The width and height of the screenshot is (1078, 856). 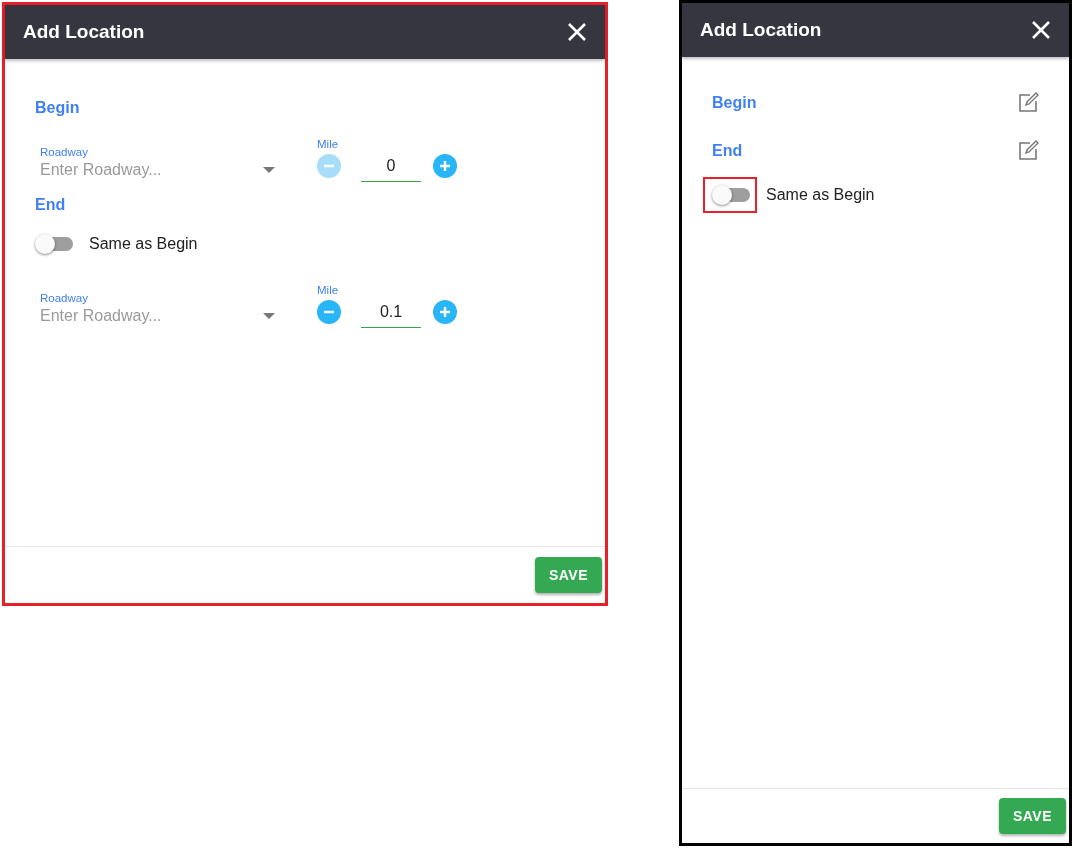 I want to click on decrement-button, so click(x=329, y=312).